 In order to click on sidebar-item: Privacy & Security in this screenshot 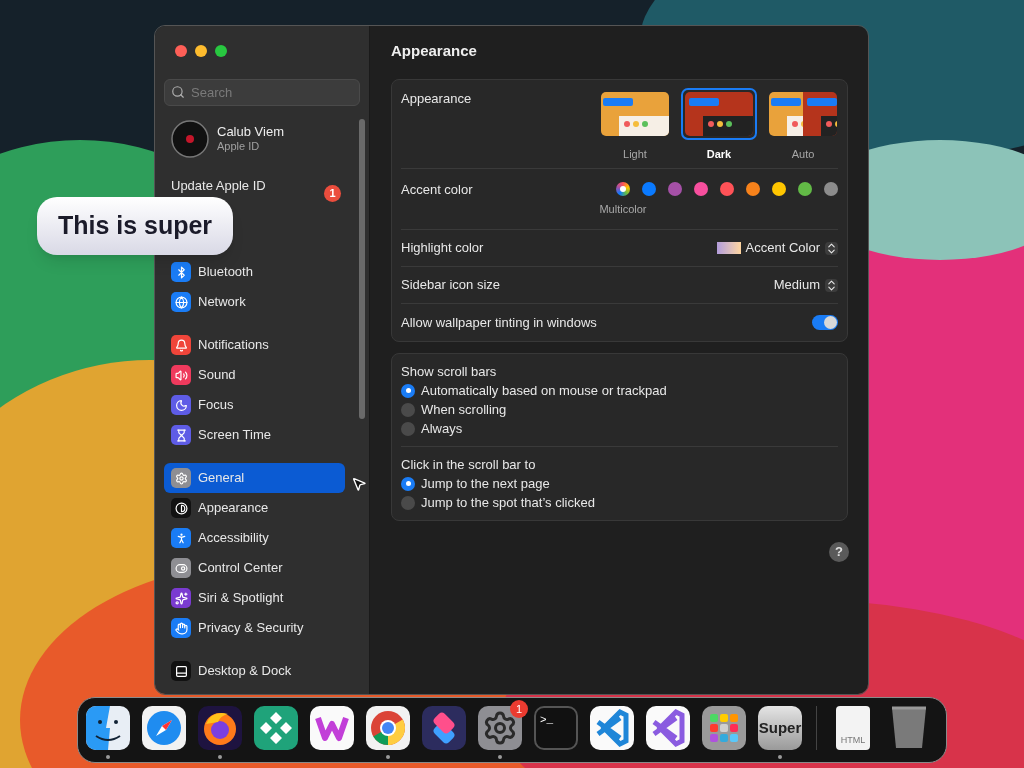, I will do `click(254, 628)`.